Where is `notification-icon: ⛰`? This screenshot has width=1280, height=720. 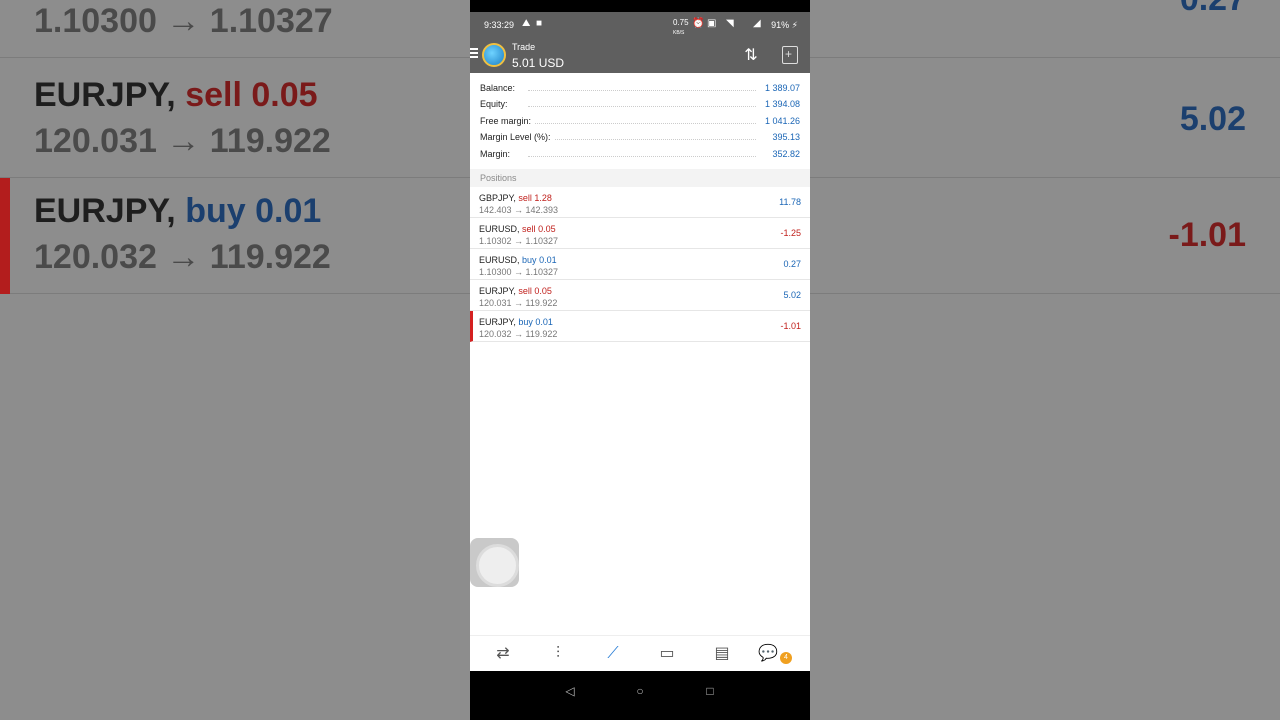 notification-icon: ⛰ is located at coordinates (526, 23).